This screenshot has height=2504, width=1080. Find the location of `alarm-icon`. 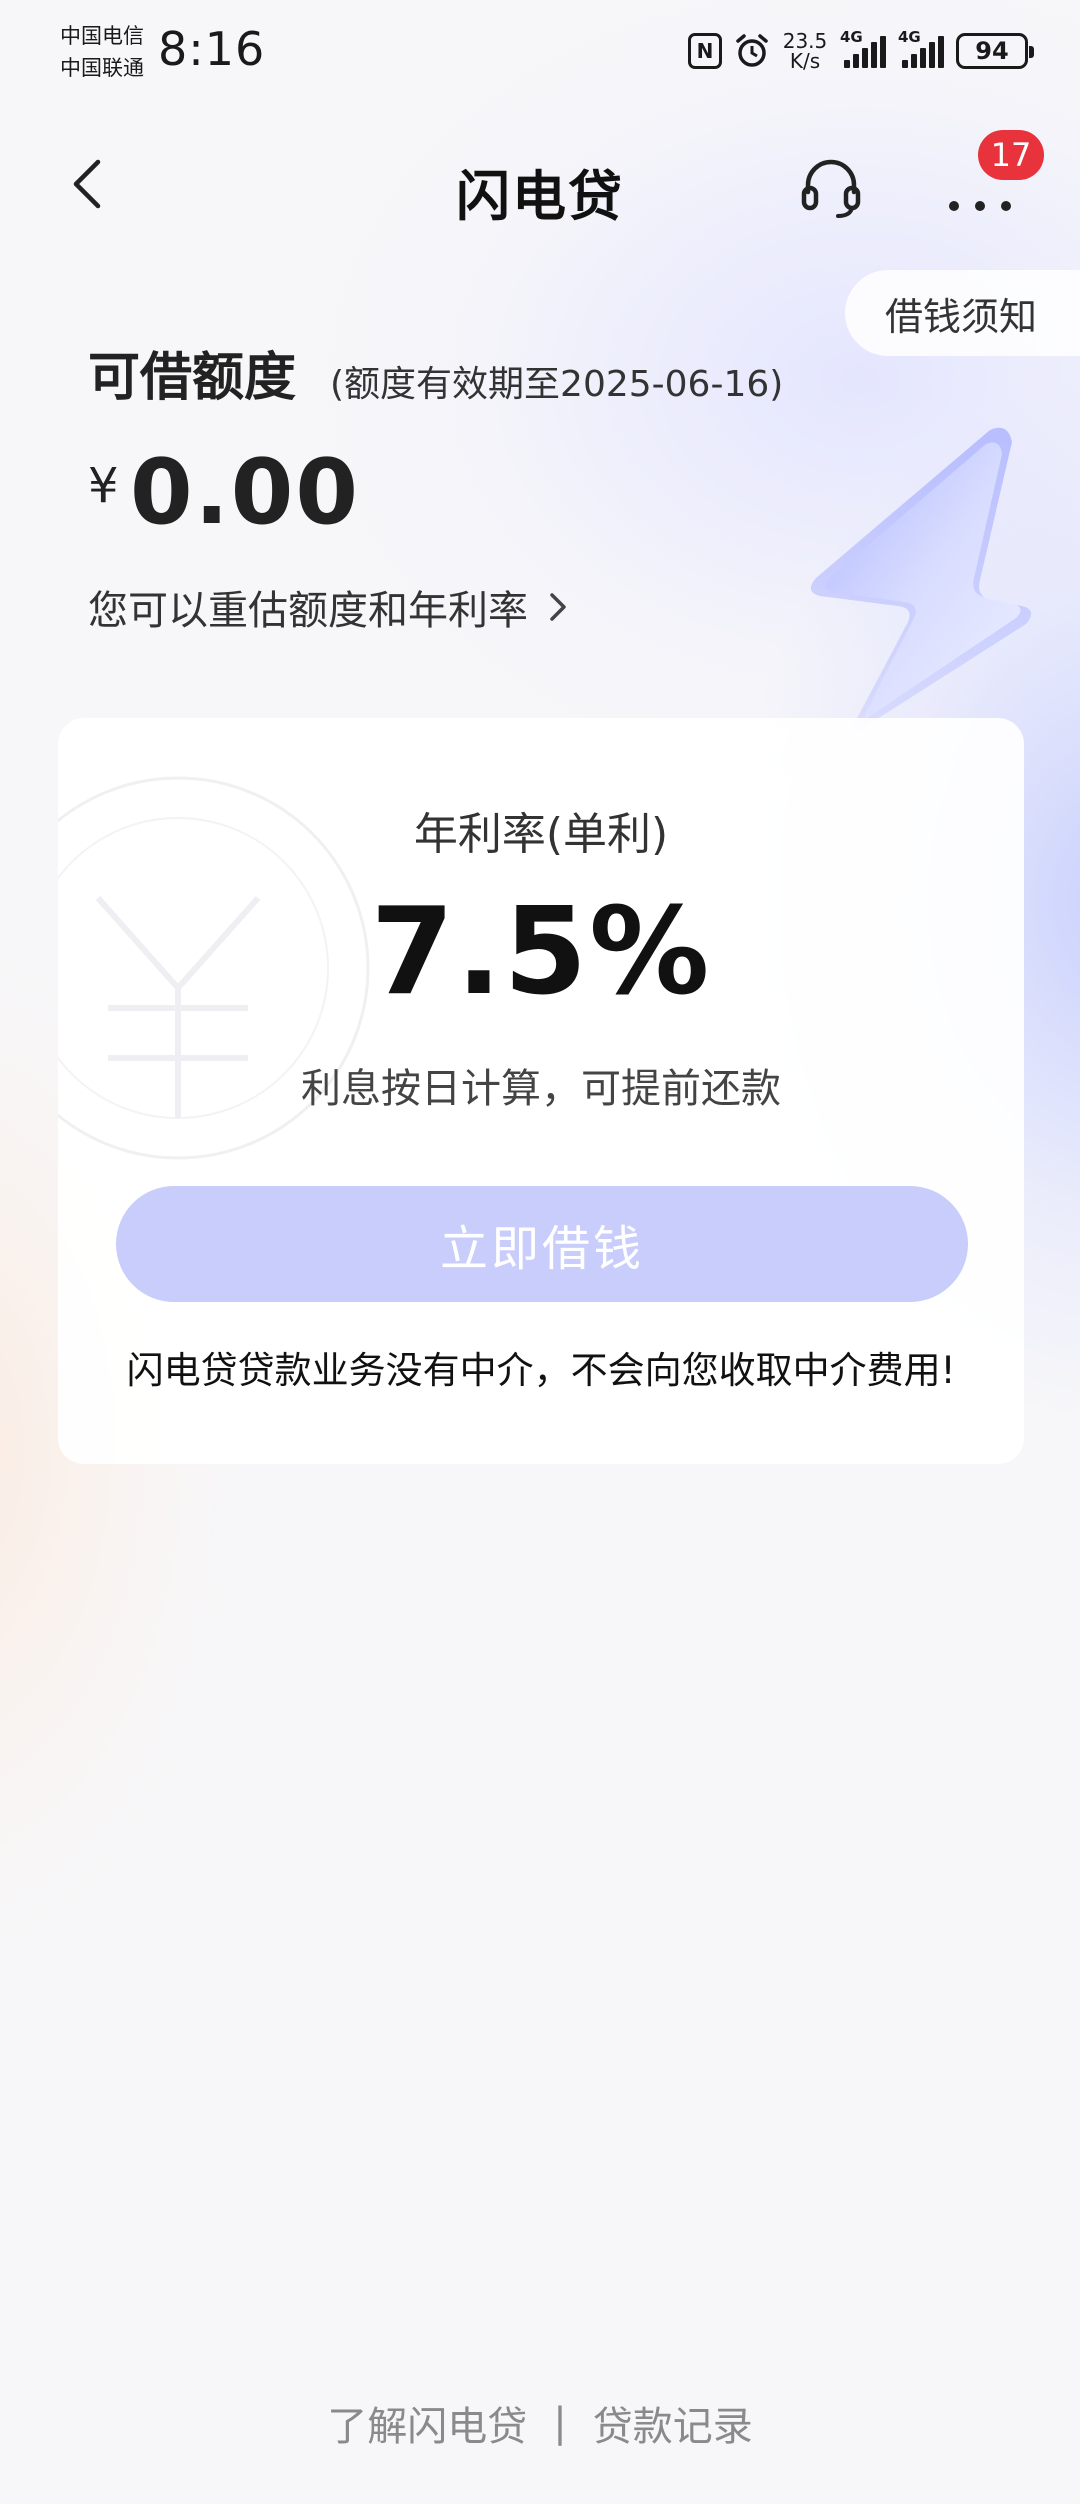

alarm-icon is located at coordinates (752, 50).